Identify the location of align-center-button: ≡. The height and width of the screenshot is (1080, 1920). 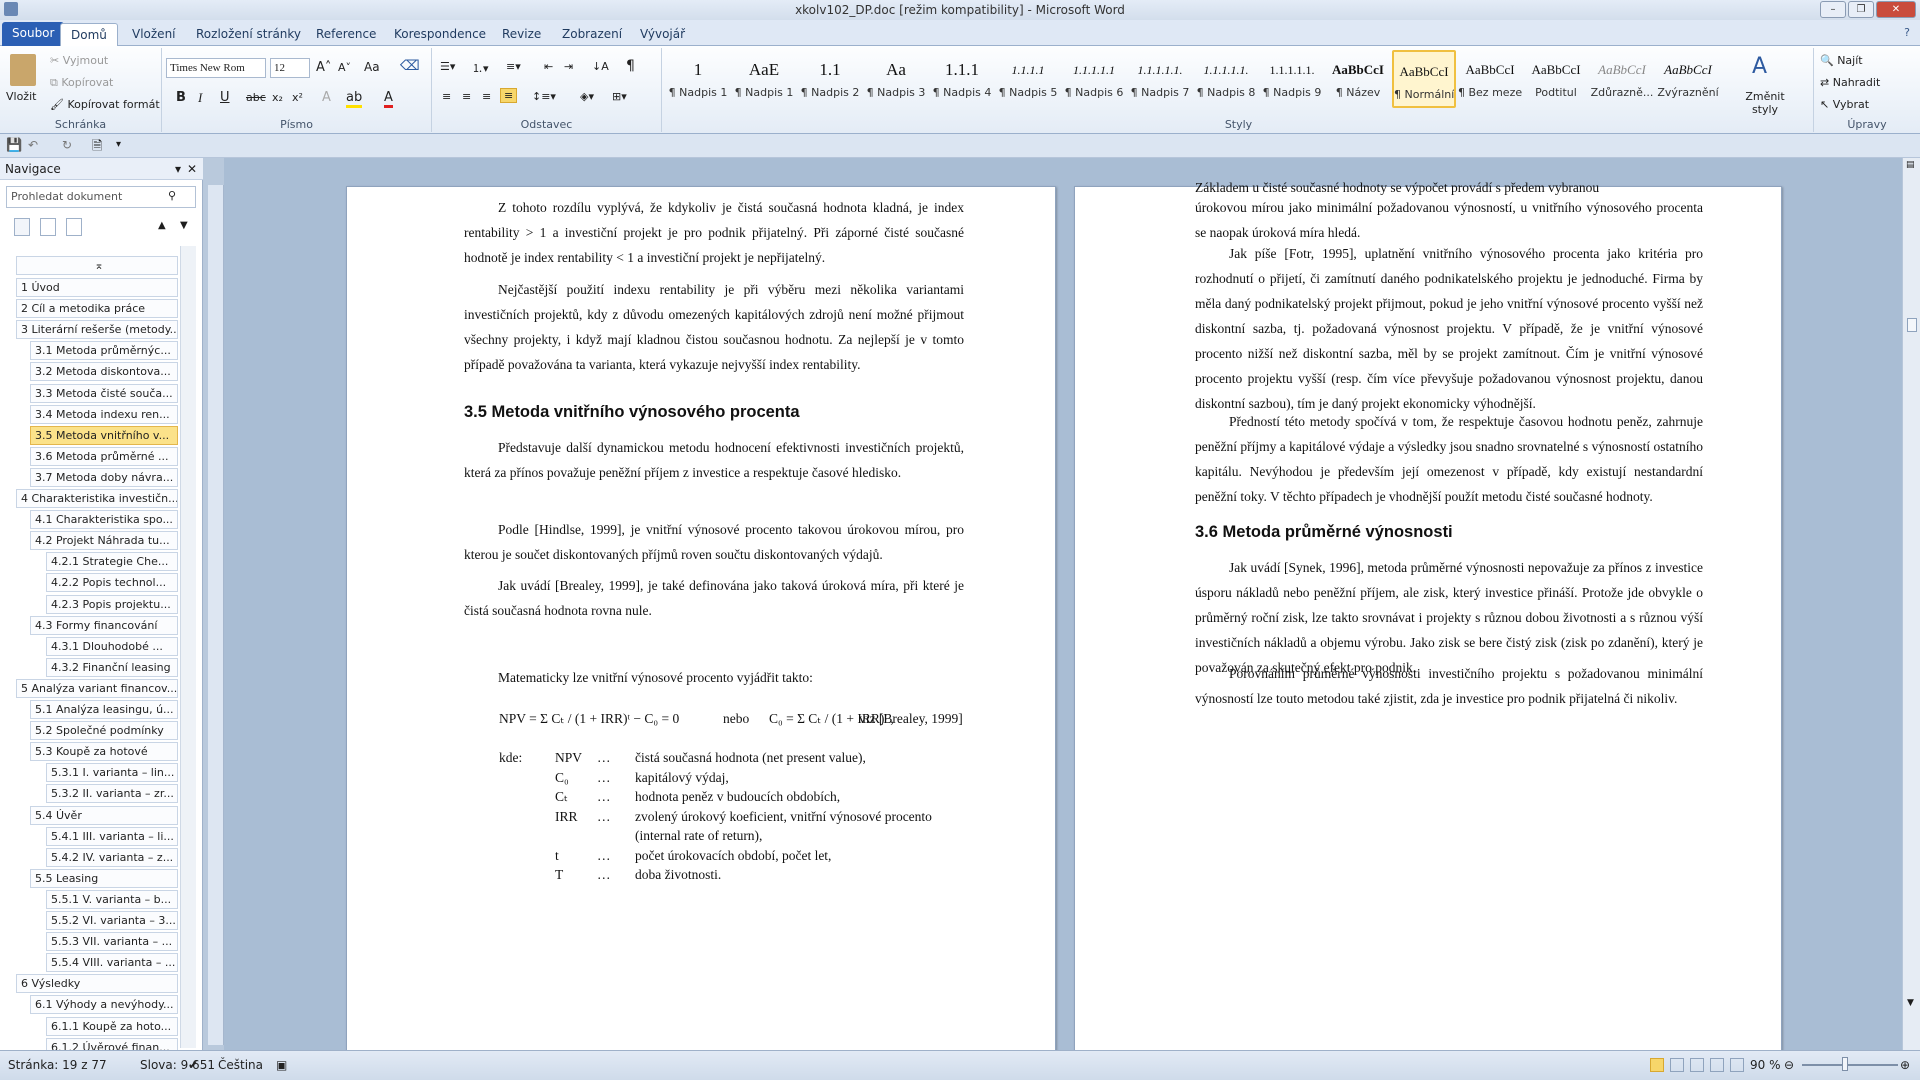
(466, 96).